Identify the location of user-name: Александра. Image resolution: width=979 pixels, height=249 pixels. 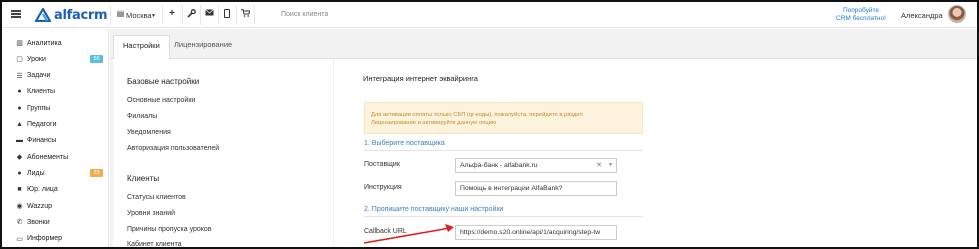
(922, 15).